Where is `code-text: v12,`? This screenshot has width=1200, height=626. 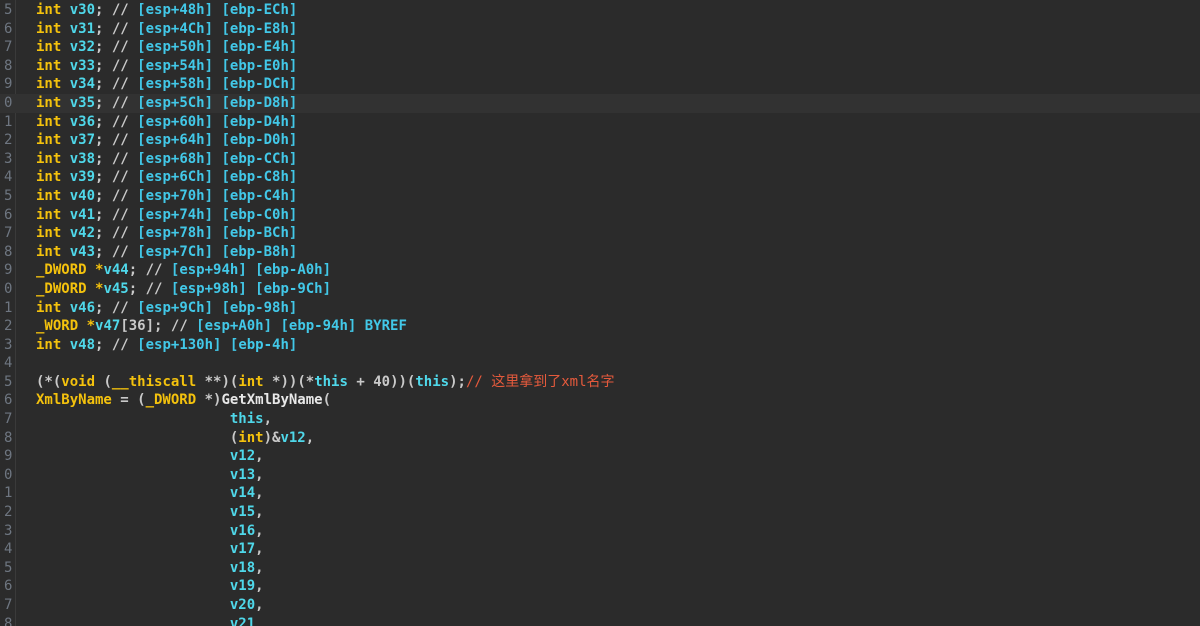
code-text: v12, is located at coordinates (150, 456).